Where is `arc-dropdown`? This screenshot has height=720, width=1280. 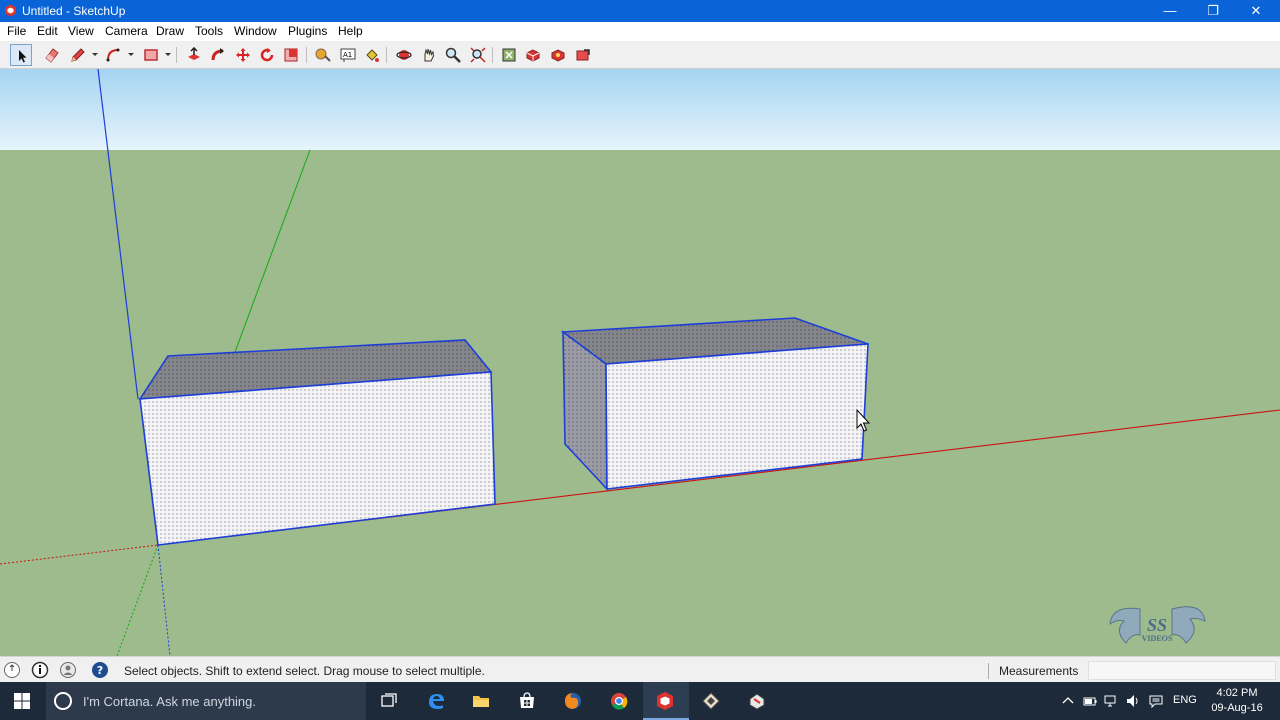 arc-dropdown is located at coordinates (131, 54).